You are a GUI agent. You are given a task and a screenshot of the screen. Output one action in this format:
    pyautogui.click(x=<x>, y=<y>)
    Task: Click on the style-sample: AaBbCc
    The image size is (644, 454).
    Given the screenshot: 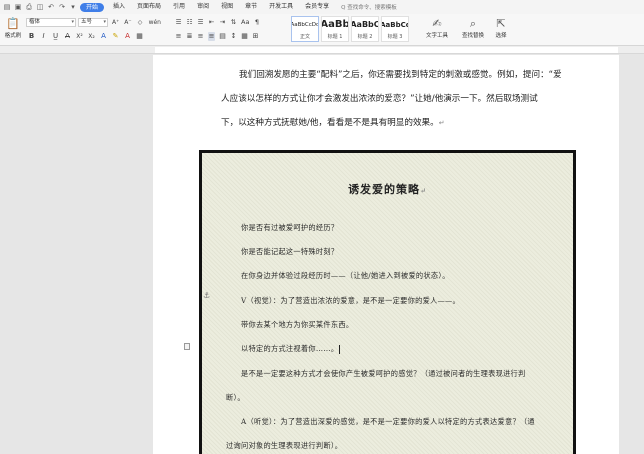 What is the action you would take?
    pyautogui.click(x=395, y=25)
    